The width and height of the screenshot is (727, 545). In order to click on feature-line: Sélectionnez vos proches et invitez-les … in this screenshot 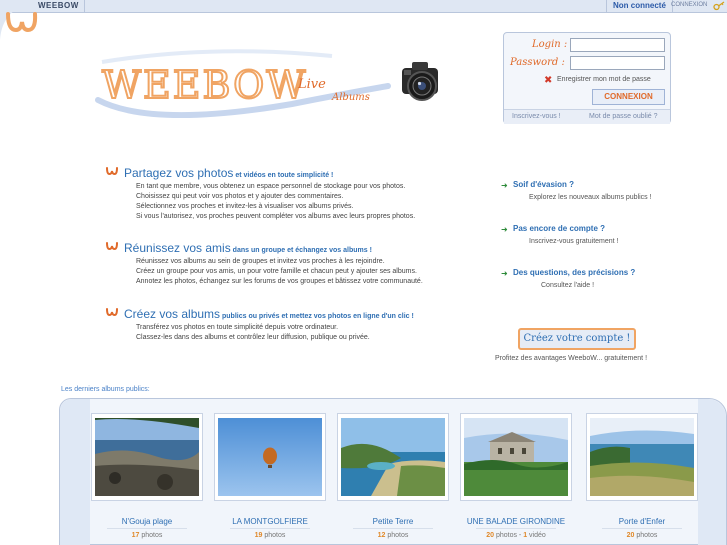, I will do `click(245, 206)`.